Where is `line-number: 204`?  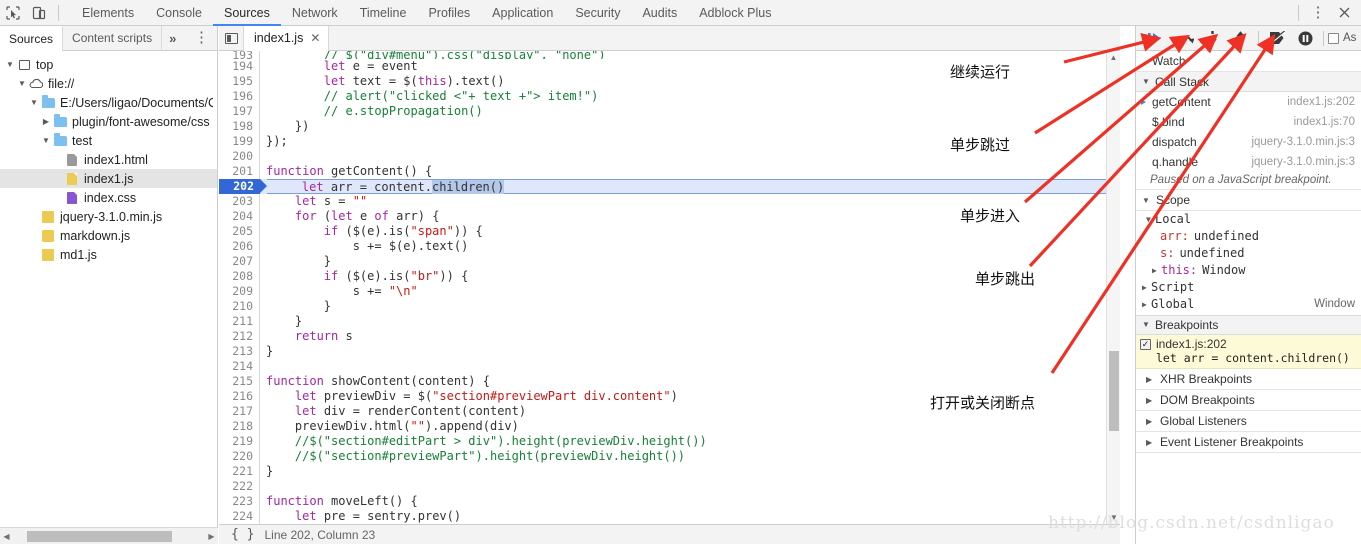 line-number: 204 is located at coordinates (239, 216).